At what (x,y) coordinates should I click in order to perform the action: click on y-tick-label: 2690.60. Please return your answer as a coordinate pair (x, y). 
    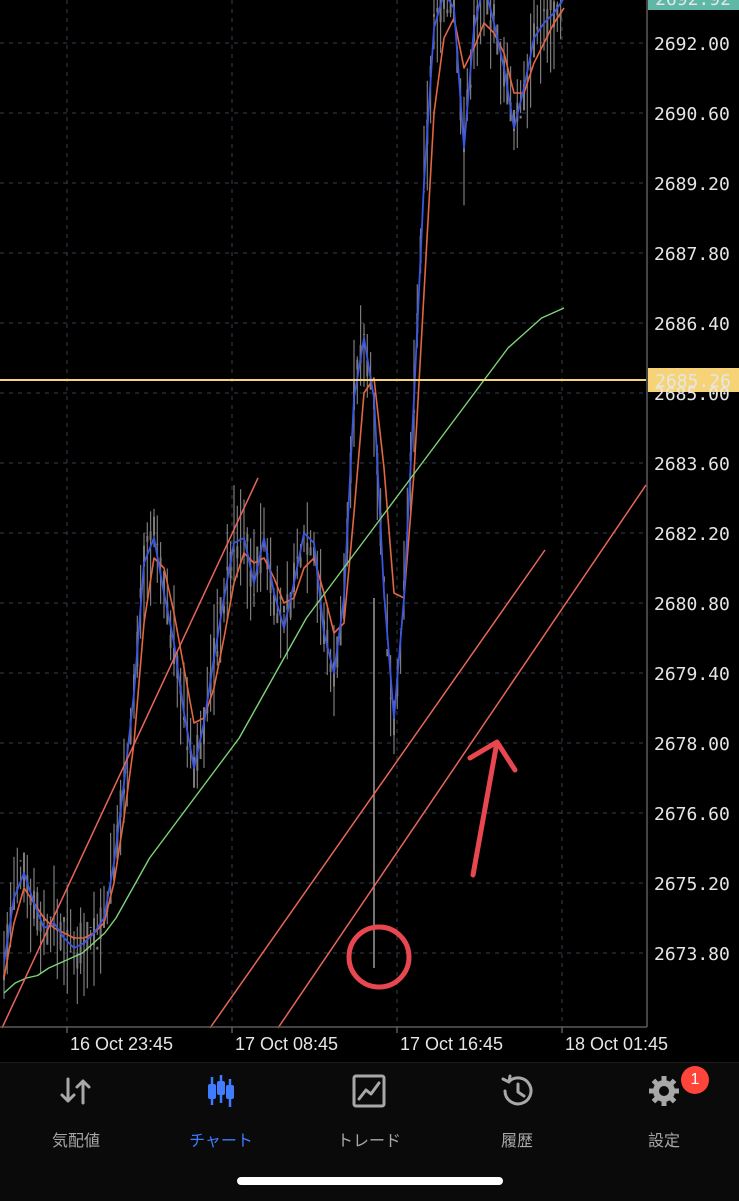
    Looking at the image, I should click on (692, 114).